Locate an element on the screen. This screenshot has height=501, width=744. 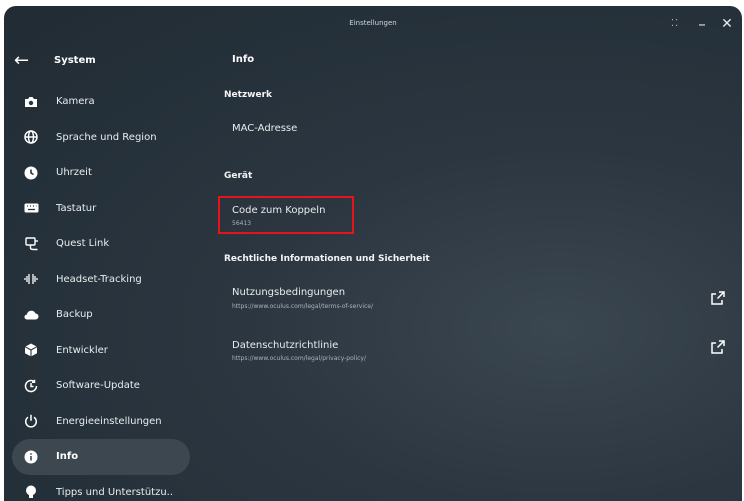
sidebar-item-label: Kamera is located at coordinates (75, 102).